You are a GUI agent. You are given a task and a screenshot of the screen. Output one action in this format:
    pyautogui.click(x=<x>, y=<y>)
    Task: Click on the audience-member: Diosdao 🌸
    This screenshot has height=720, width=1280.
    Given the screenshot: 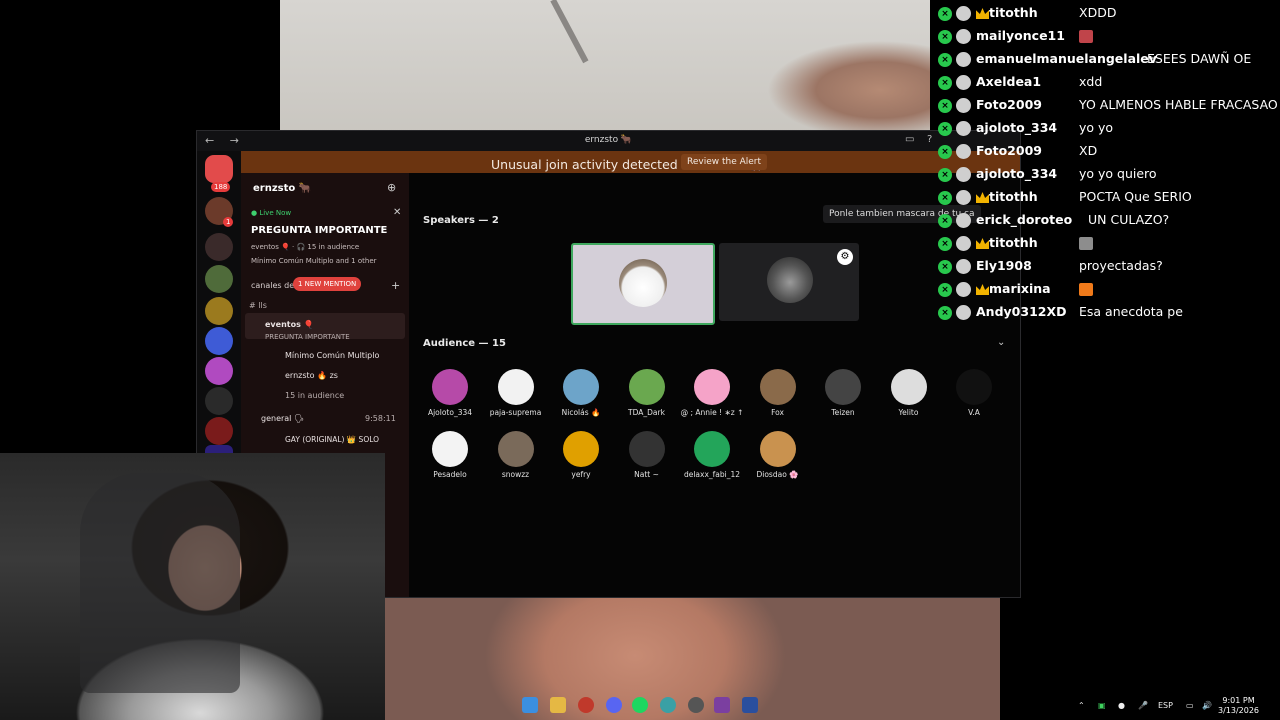 What is the action you would take?
    pyautogui.click(x=778, y=455)
    